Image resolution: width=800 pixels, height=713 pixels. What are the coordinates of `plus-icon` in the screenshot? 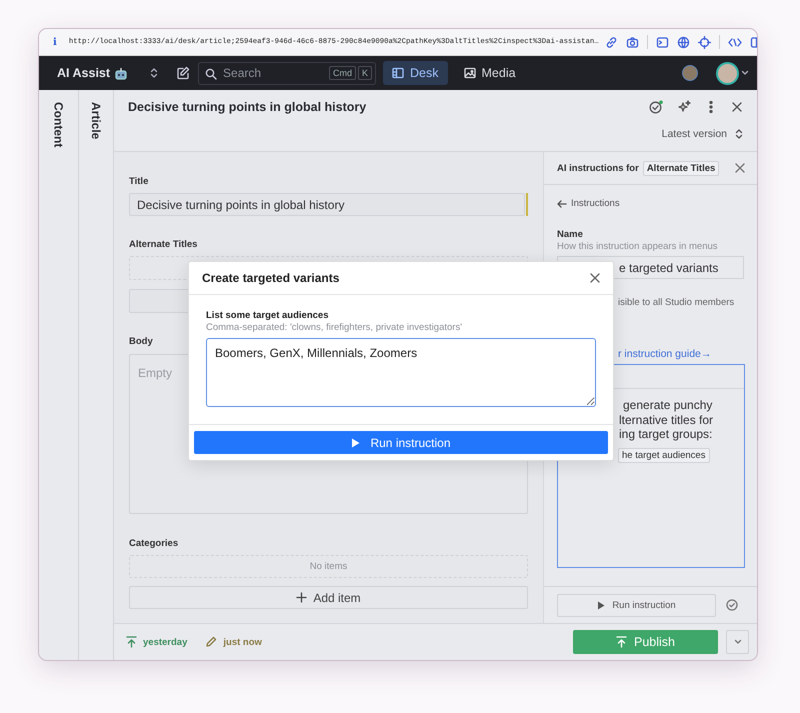 It's located at (302, 597).